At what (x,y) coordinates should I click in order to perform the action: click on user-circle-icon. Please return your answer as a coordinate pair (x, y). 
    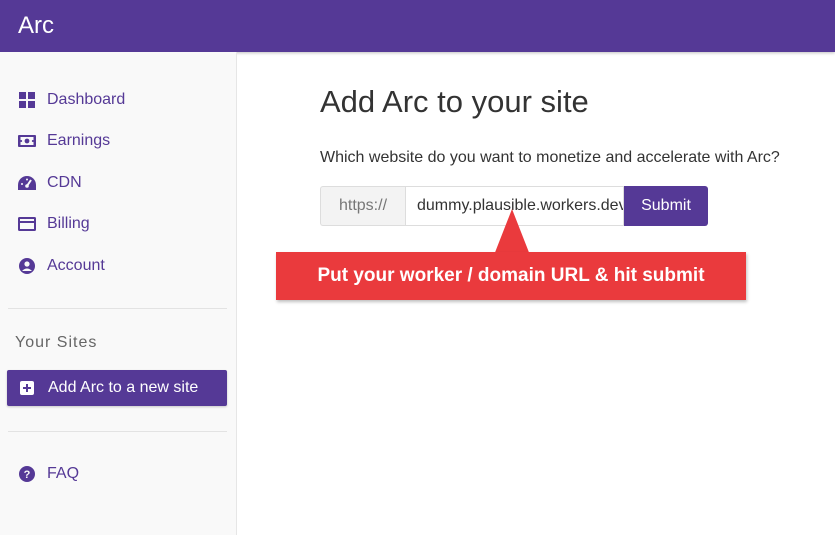
    Looking at the image, I should click on (27, 266).